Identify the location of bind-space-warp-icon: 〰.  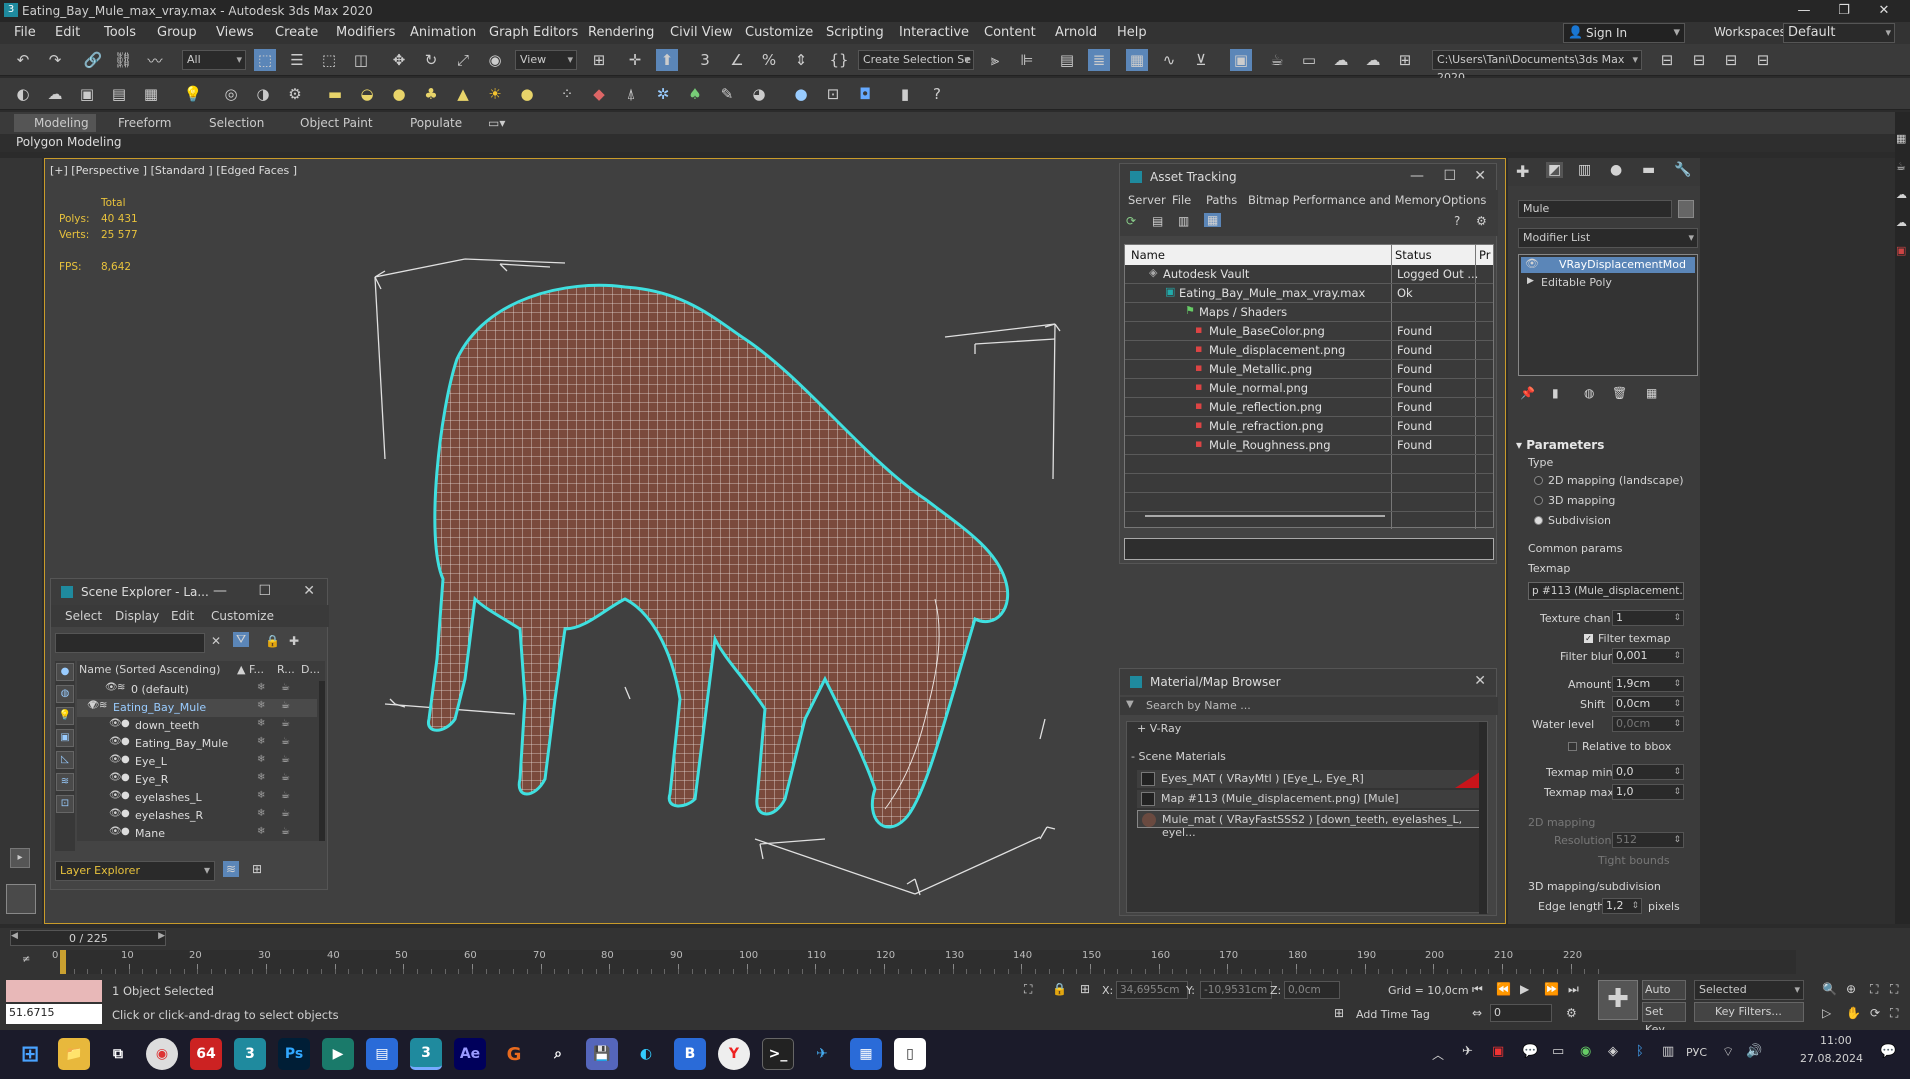
(155, 60).